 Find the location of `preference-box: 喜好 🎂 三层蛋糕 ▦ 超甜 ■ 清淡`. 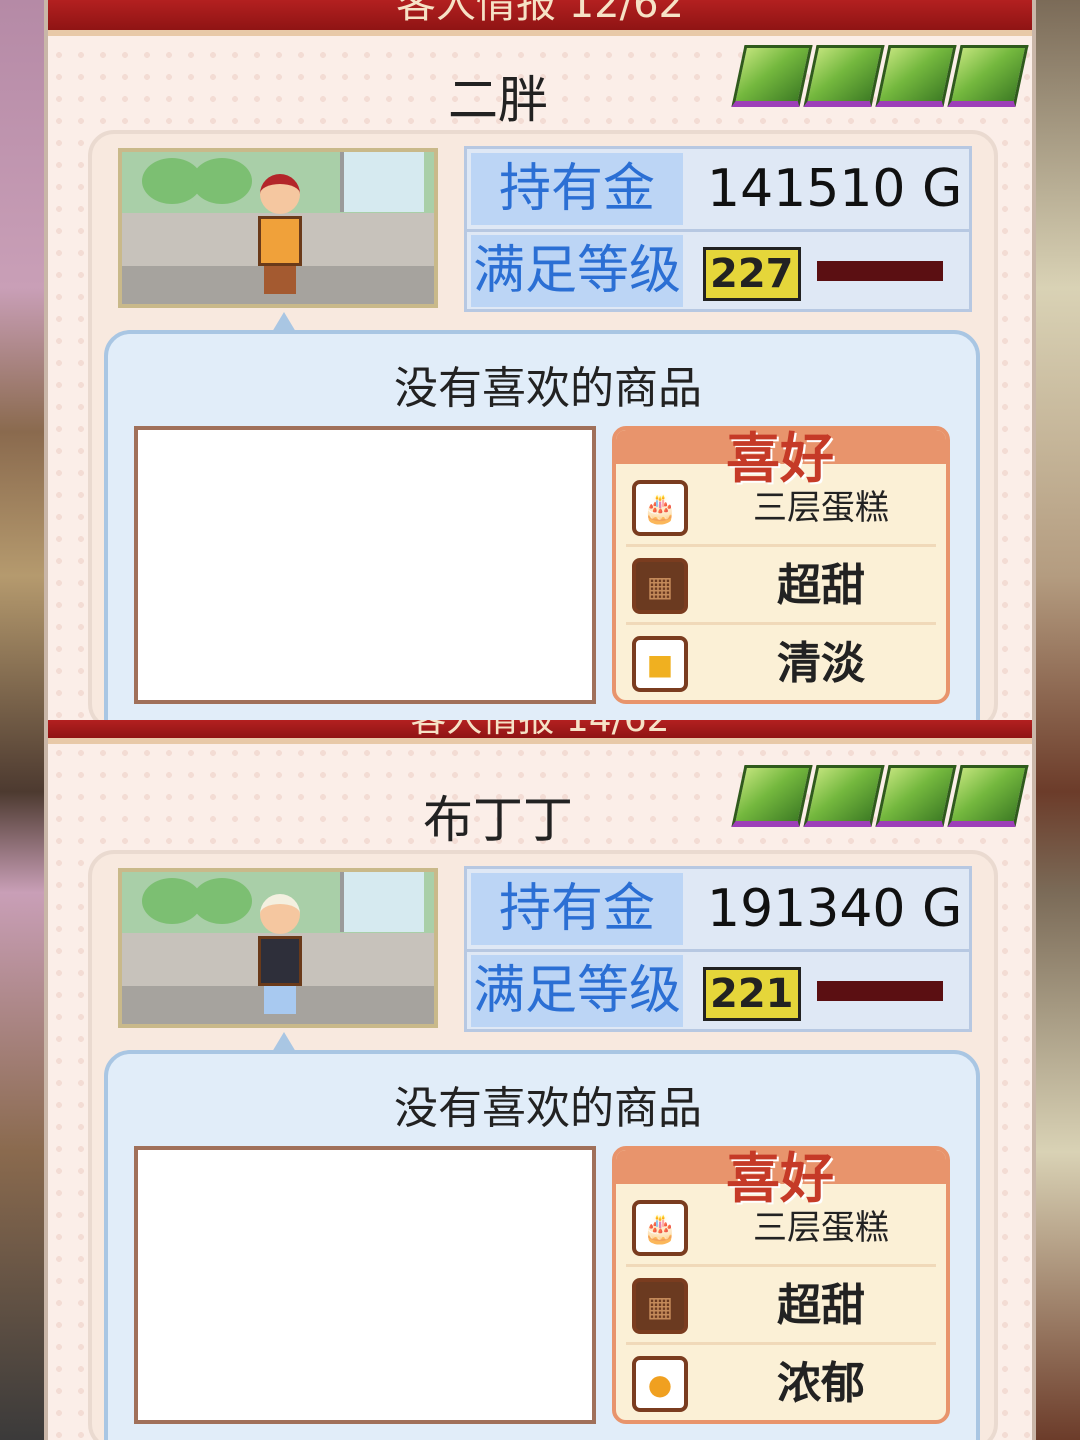

preference-box: 喜好 🎂 三层蛋糕 ▦ 超甜 ■ 清淡 is located at coordinates (781, 565).